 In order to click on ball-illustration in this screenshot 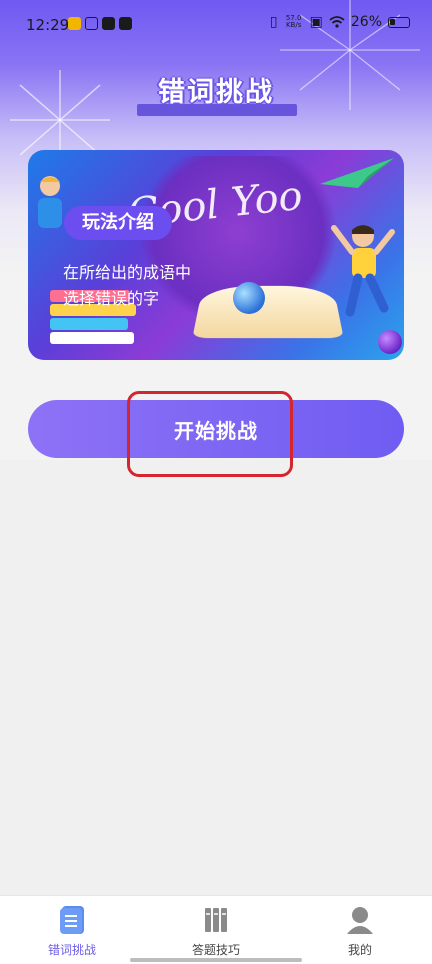, I will do `click(390, 342)`.